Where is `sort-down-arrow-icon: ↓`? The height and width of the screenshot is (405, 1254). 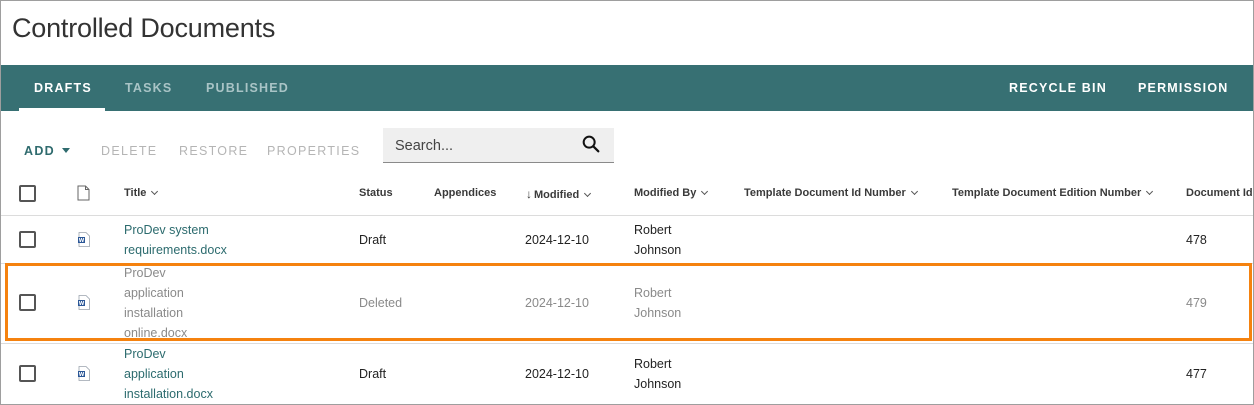 sort-down-arrow-icon: ↓ is located at coordinates (529, 194).